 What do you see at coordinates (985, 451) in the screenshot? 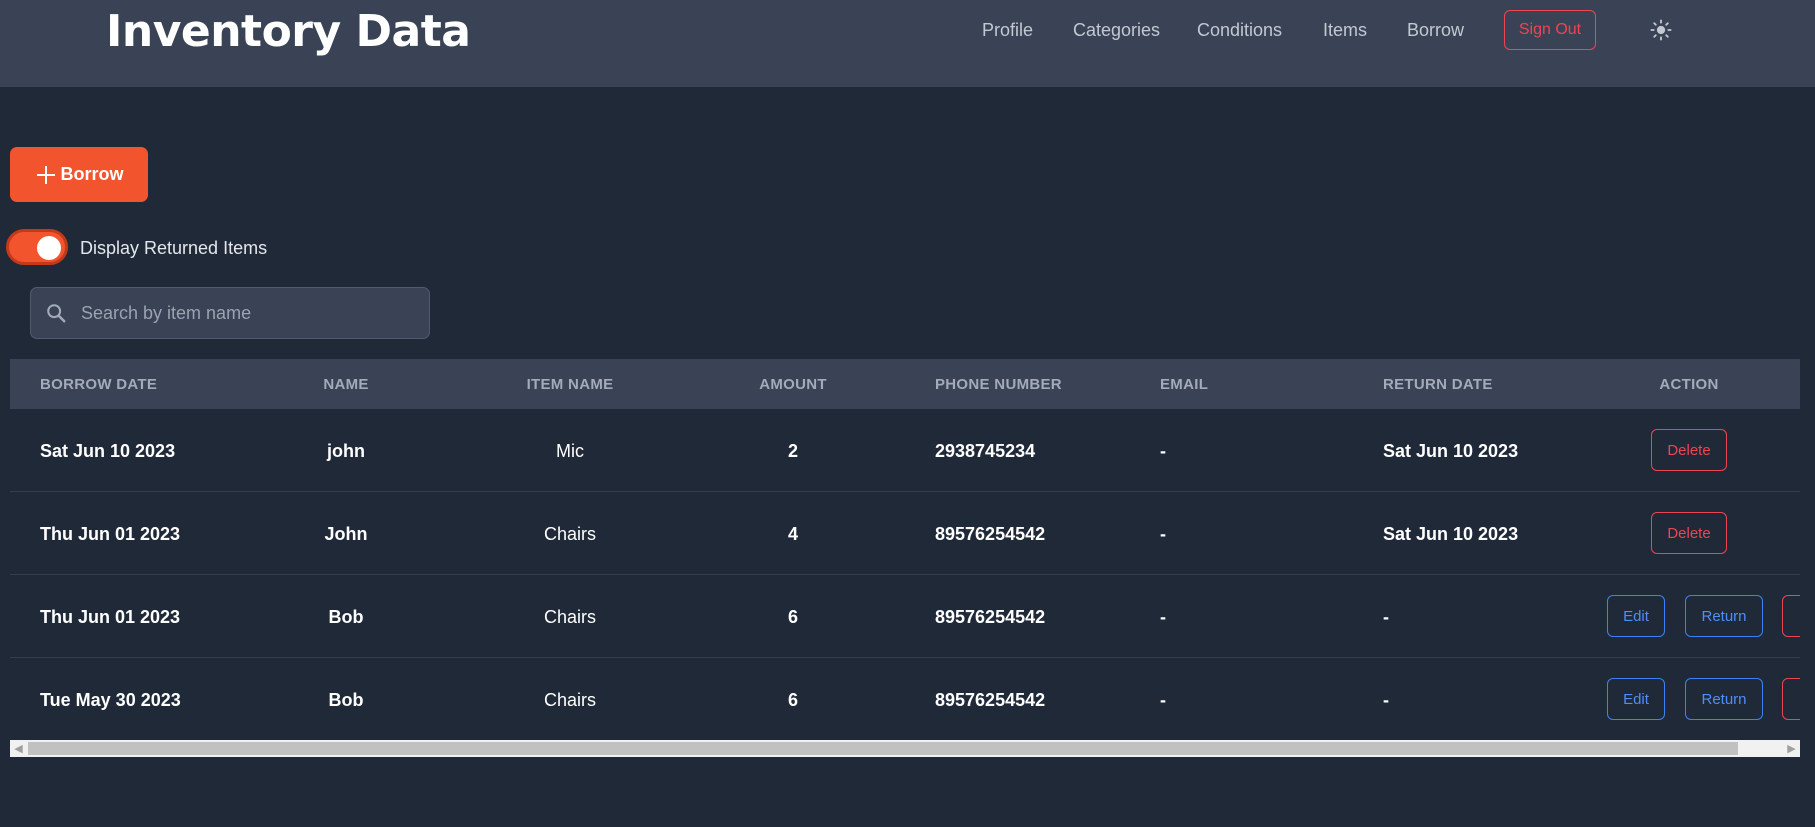
I see `cell-phone: 2938745234` at bounding box center [985, 451].